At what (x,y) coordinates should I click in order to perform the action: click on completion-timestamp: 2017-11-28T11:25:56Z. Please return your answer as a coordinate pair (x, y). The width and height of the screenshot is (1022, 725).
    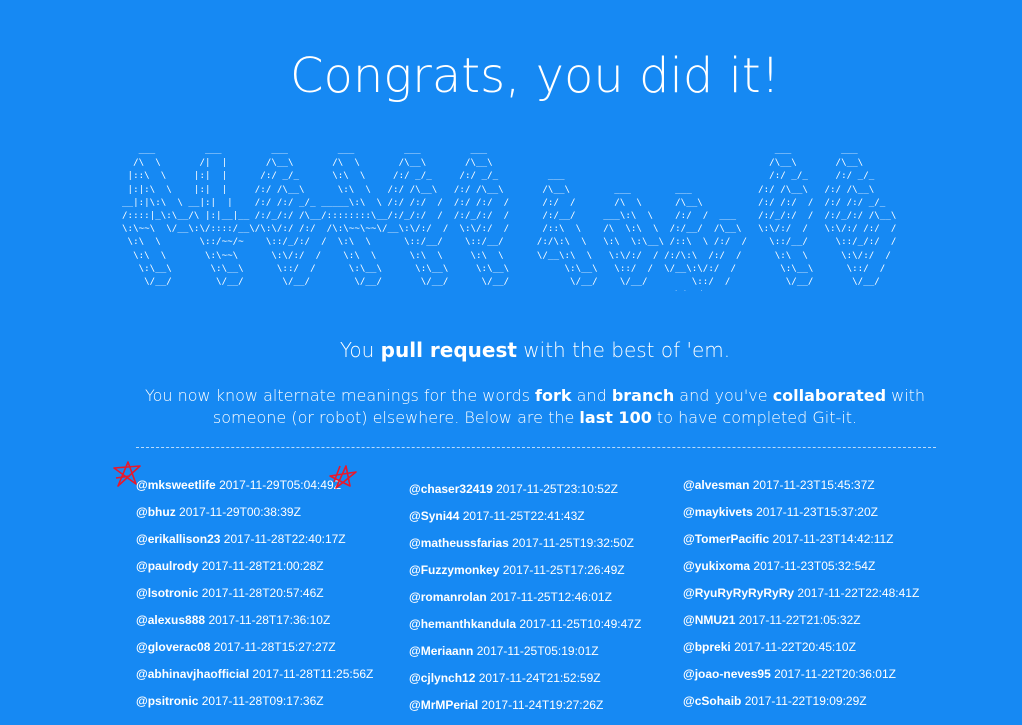
    Looking at the image, I should click on (313, 674).